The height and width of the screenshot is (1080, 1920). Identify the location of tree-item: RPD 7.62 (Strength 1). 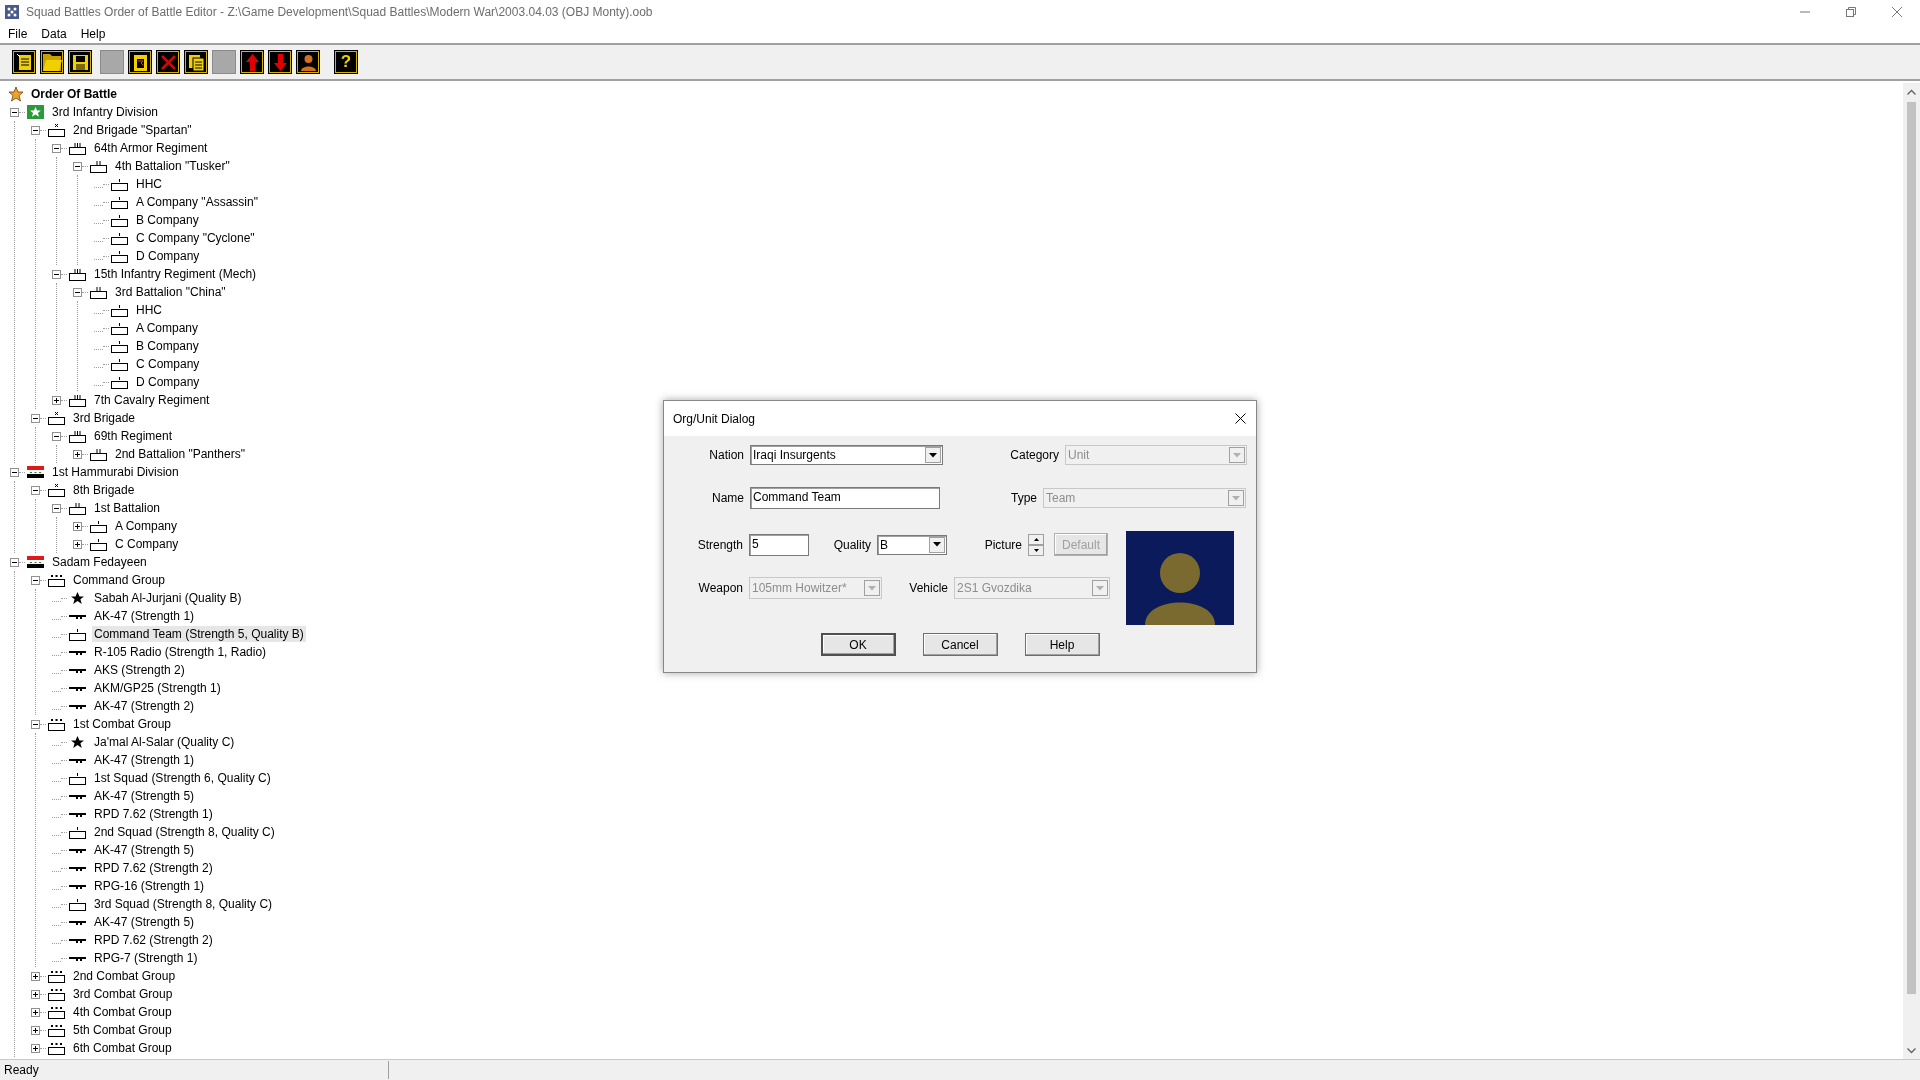
(153, 814).